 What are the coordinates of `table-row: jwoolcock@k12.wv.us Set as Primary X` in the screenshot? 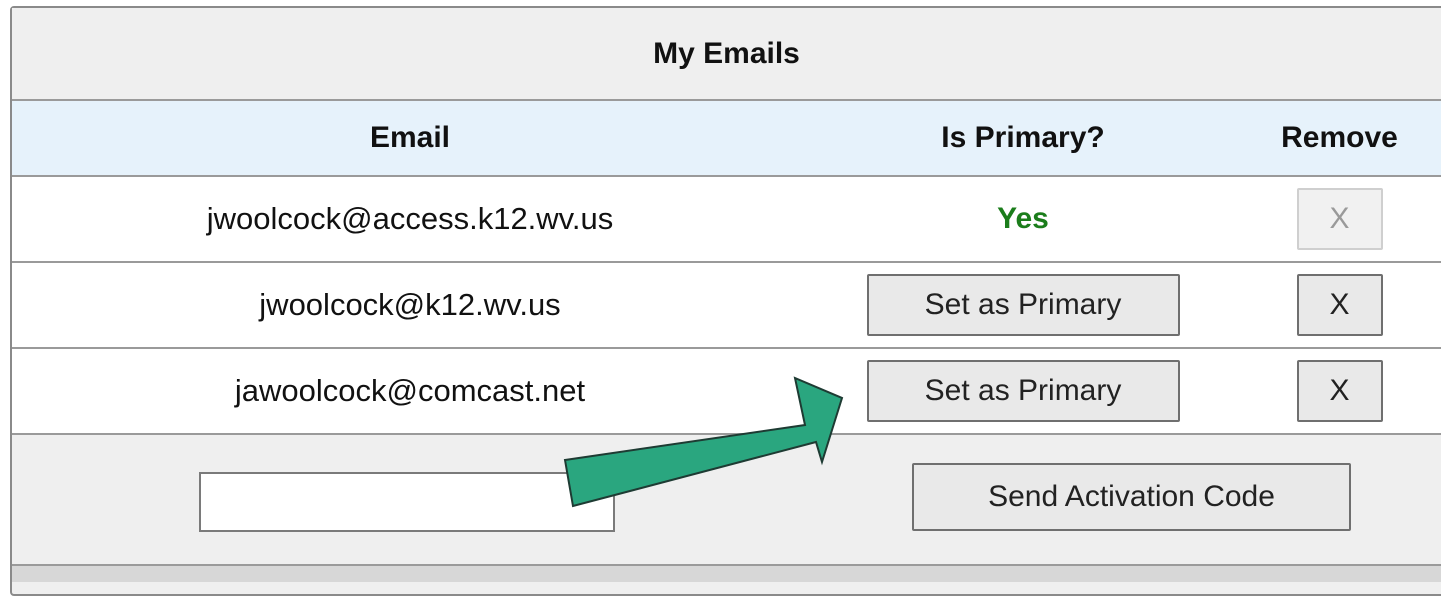 It's located at (726, 306).